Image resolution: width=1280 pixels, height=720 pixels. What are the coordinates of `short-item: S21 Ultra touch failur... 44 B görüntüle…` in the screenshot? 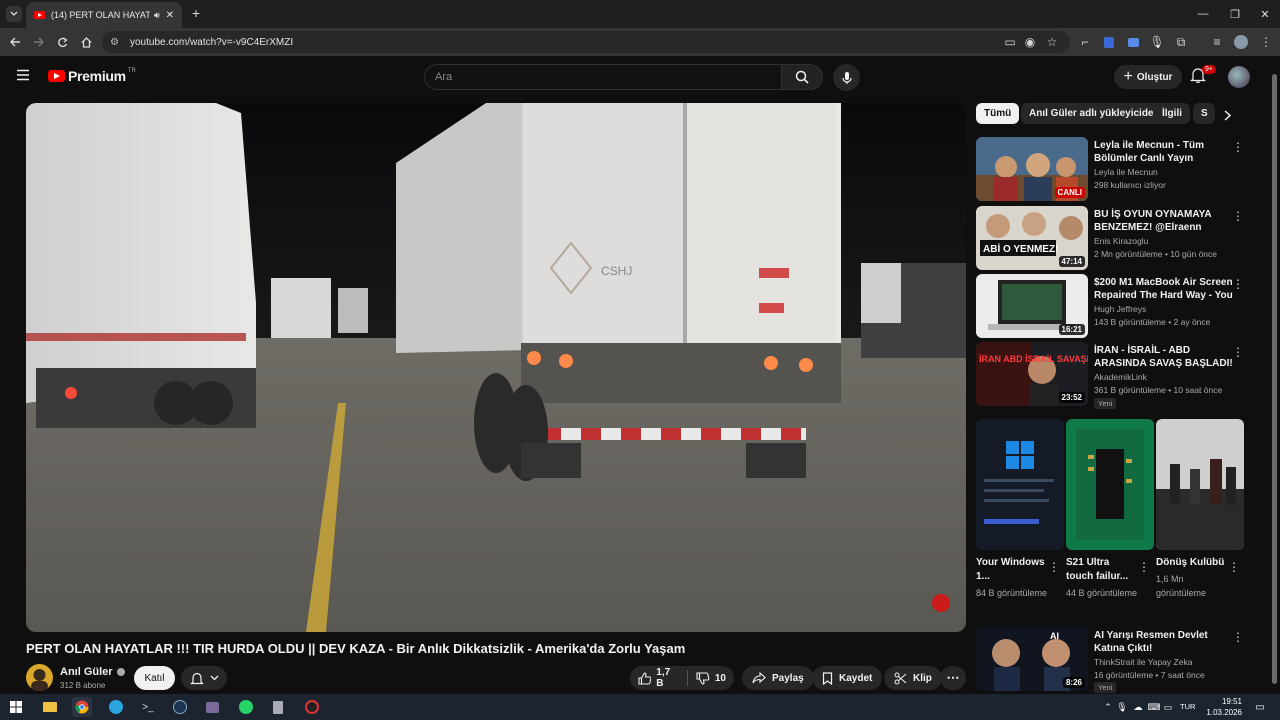 It's located at (1110, 509).